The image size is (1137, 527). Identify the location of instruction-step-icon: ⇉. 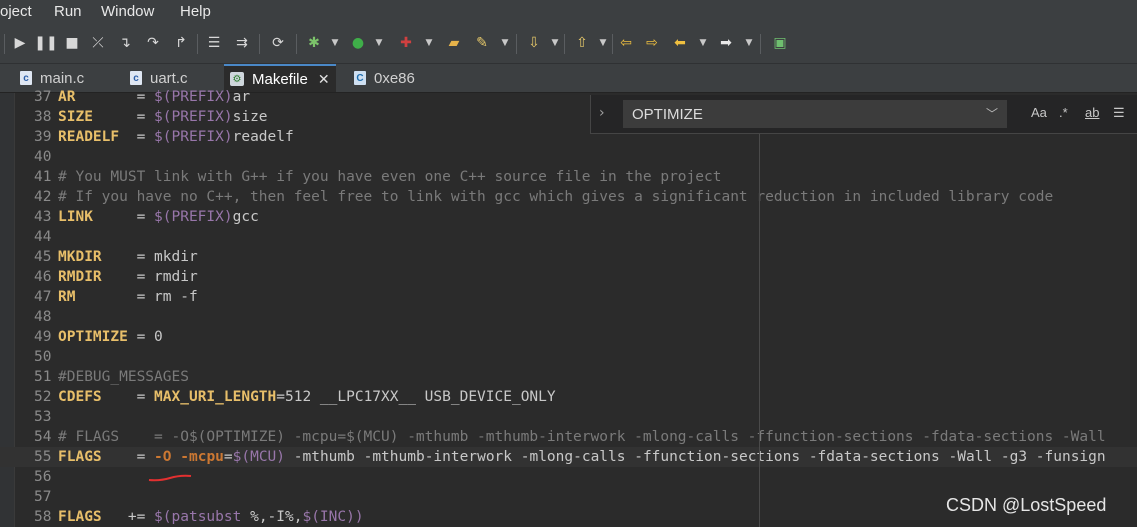
(242, 43).